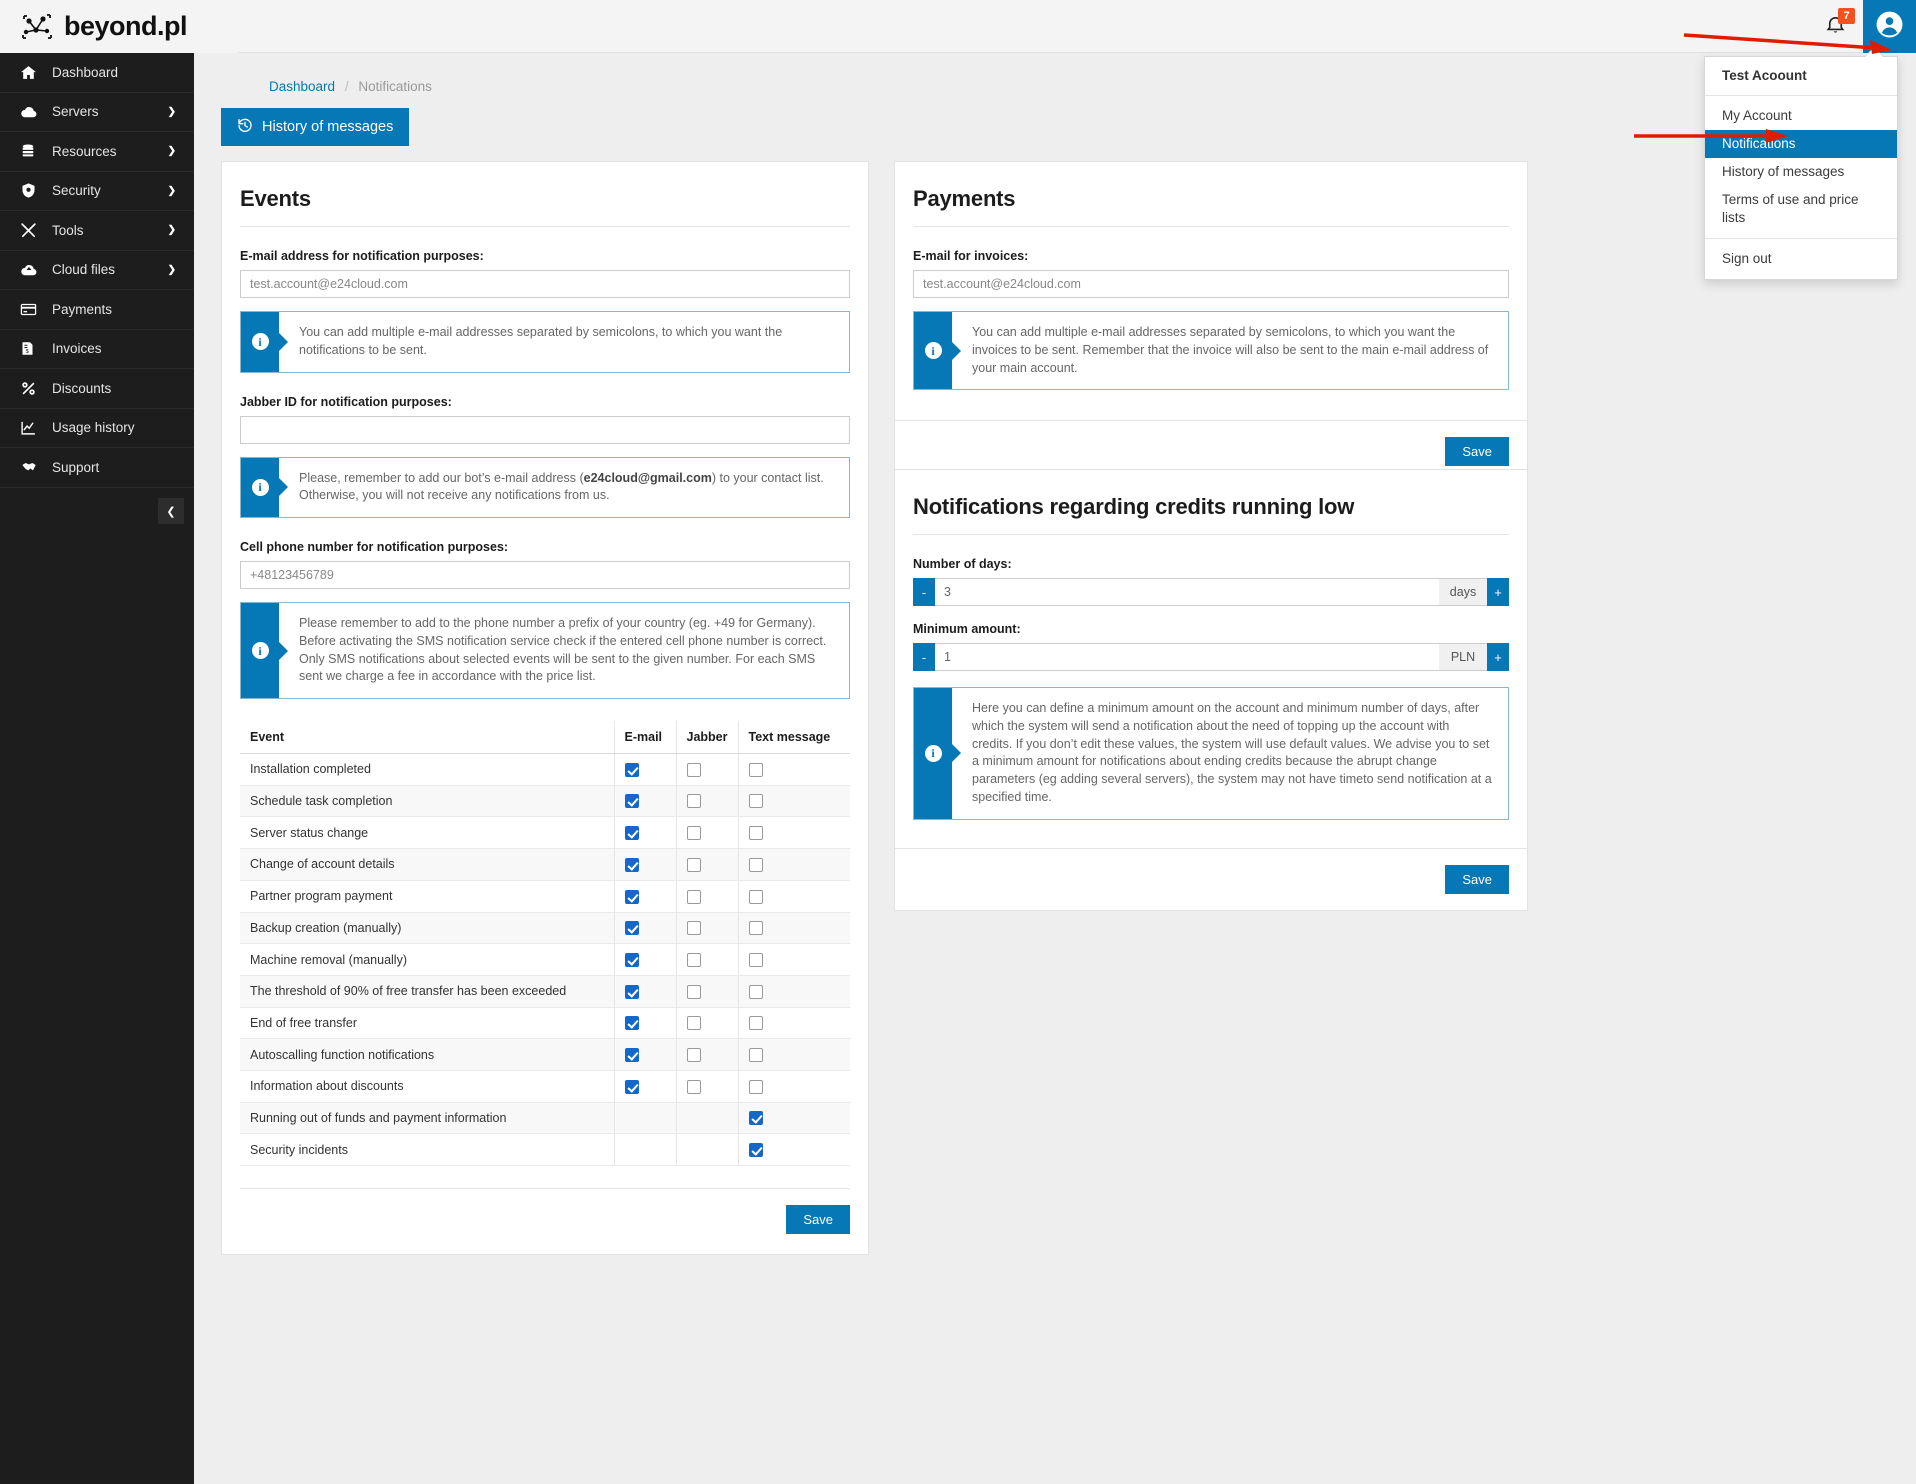 This screenshot has height=1484, width=1916. What do you see at coordinates (85, 72) in the screenshot?
I see `sidebar-item-label: Dashboard` at bounding box center [85, 72].